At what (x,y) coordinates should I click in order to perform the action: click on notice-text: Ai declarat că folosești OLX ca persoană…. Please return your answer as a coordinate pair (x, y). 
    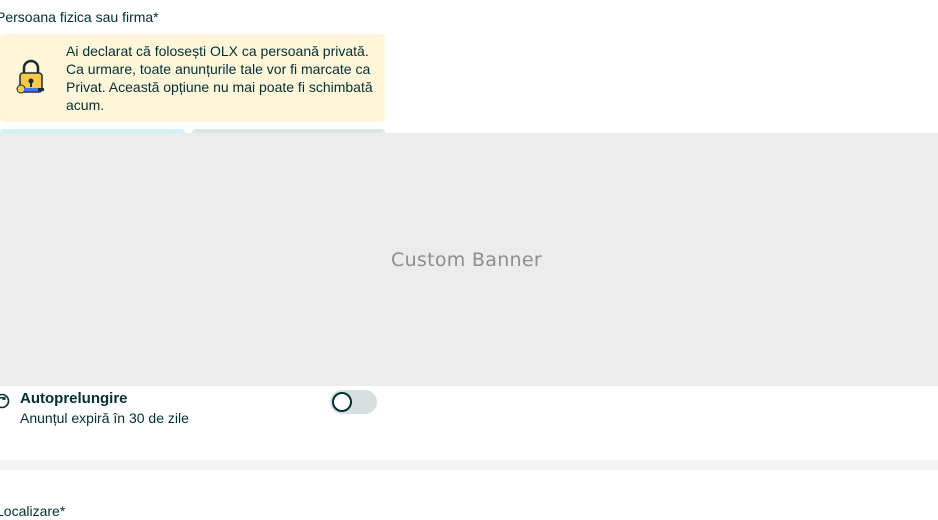
    Looking at the image, I should click on (219, 78).